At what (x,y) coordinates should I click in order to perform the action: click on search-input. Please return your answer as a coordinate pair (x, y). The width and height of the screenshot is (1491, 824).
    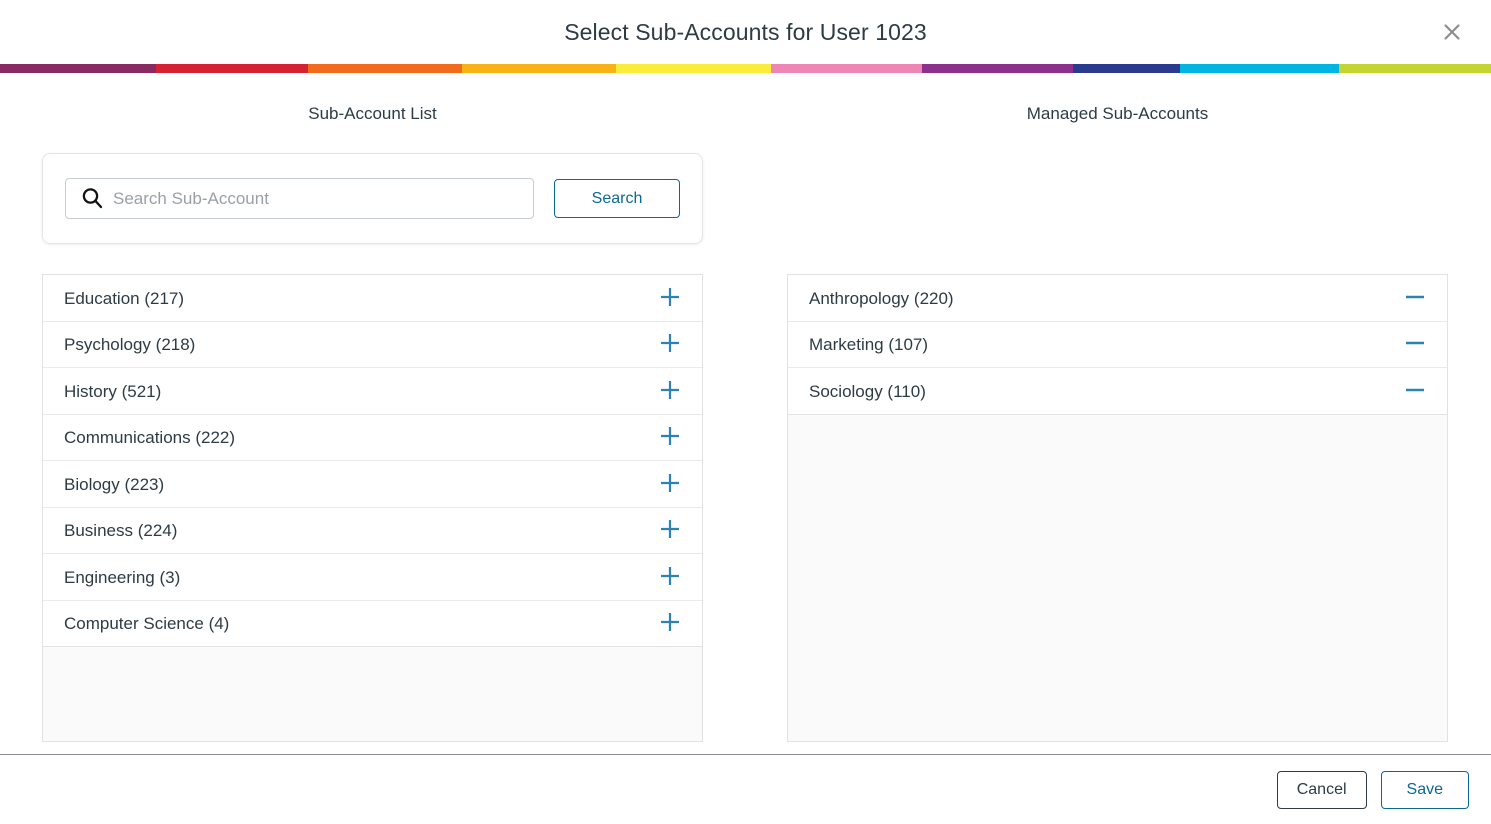
    Looking at the image, I should click on (323, 199).